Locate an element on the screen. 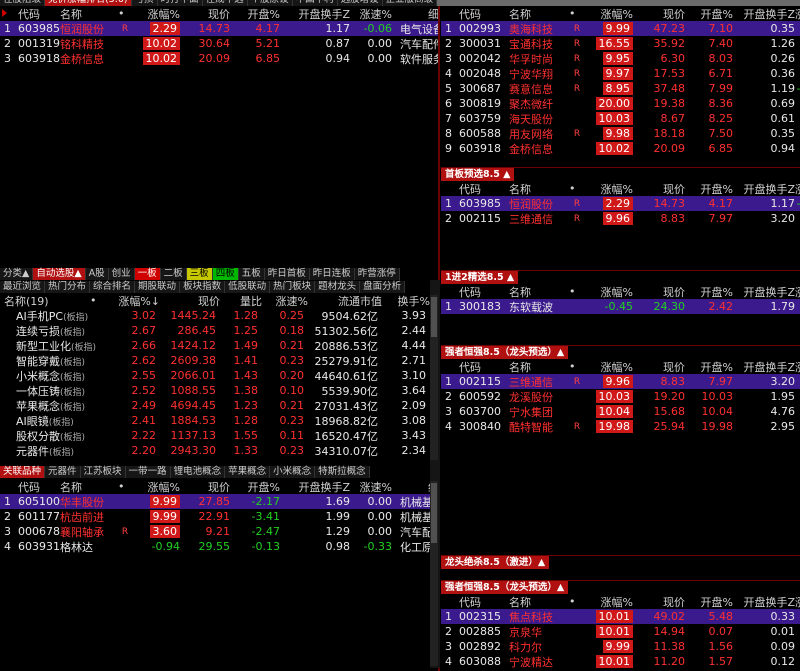 The width and height of the screenshot is (800, 671). tab-tabs_mid-2: A股 is located at coordinates (97, 274).